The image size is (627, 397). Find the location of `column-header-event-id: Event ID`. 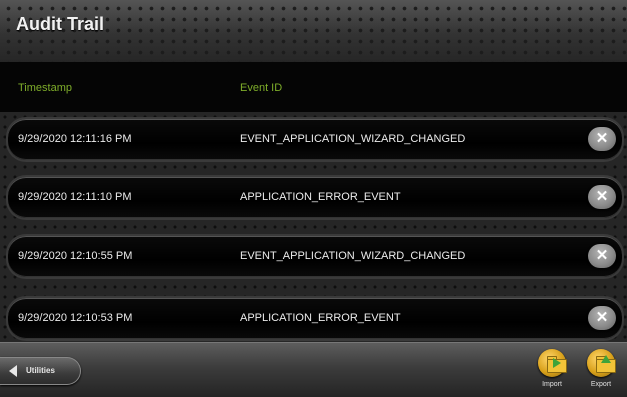

column-header-event-id: Event ID is located at coordinates (261, 88).